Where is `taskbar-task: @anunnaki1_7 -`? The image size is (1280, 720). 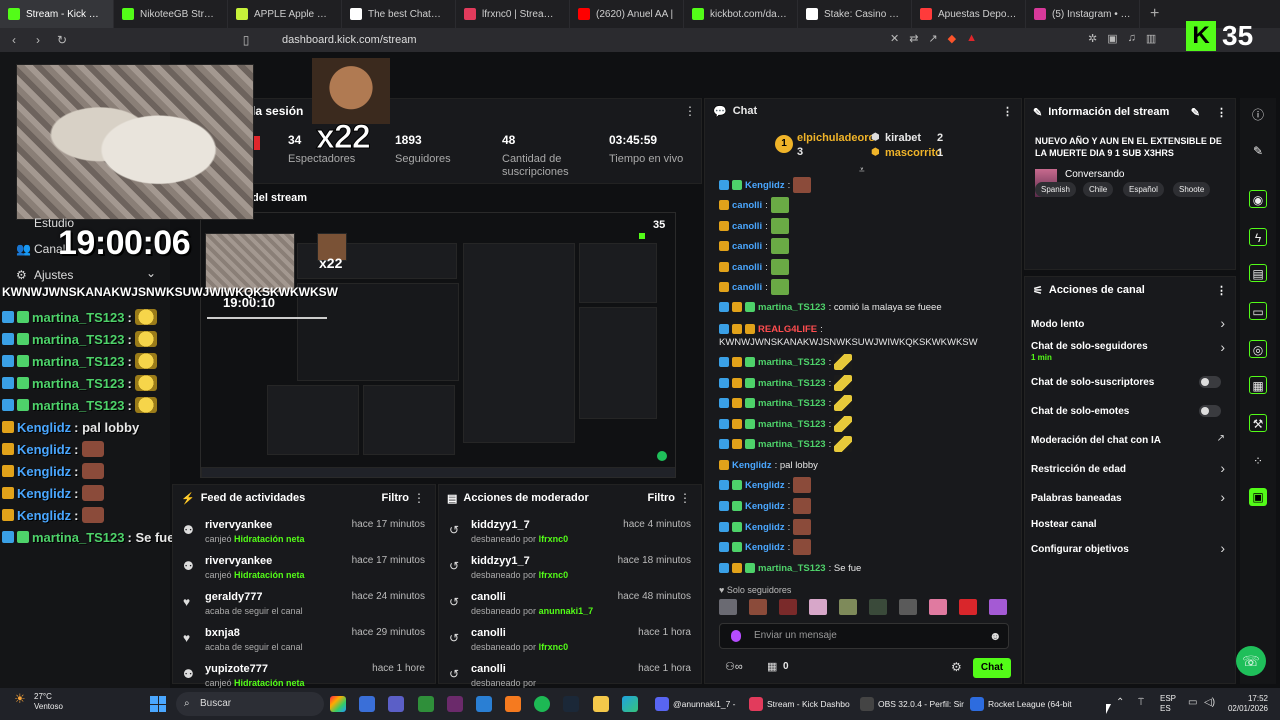 taskbar-task: @anunnaki1_7 - is located at coordinates (695, 704).